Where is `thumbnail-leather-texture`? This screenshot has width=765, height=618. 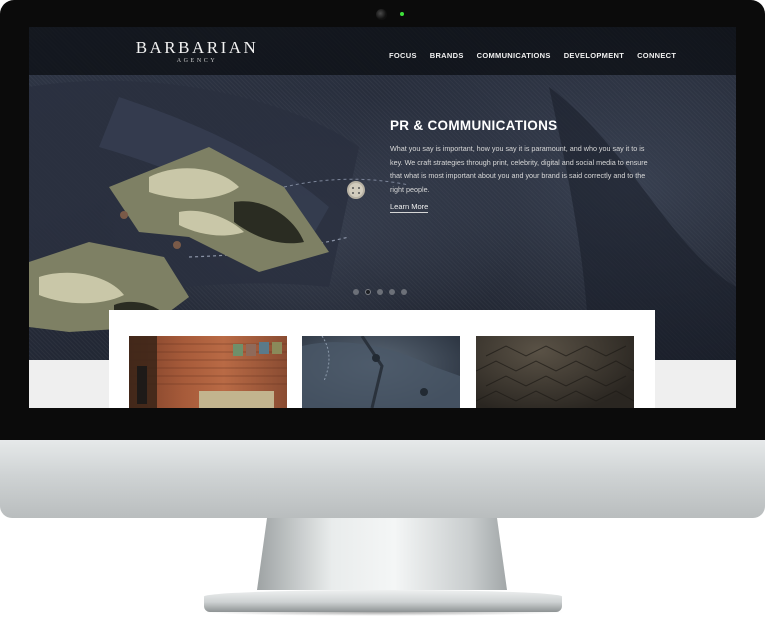 thumbnail-leather-texture is located at coordinates (555, 372).